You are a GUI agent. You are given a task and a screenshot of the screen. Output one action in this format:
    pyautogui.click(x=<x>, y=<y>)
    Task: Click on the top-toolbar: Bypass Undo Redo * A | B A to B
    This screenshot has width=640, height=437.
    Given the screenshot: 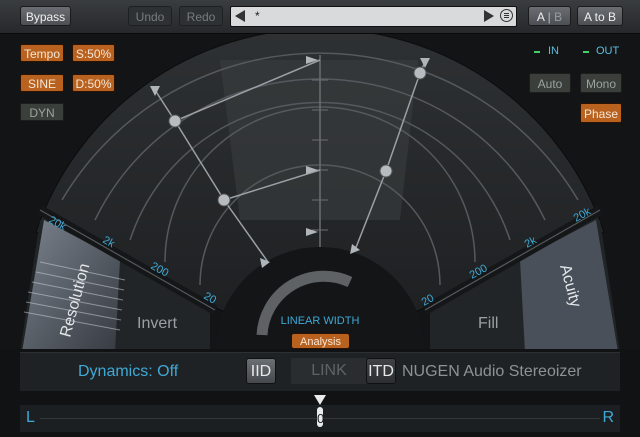 What is the action you would take?
    pyautogui.click(x=320, y=17)
    